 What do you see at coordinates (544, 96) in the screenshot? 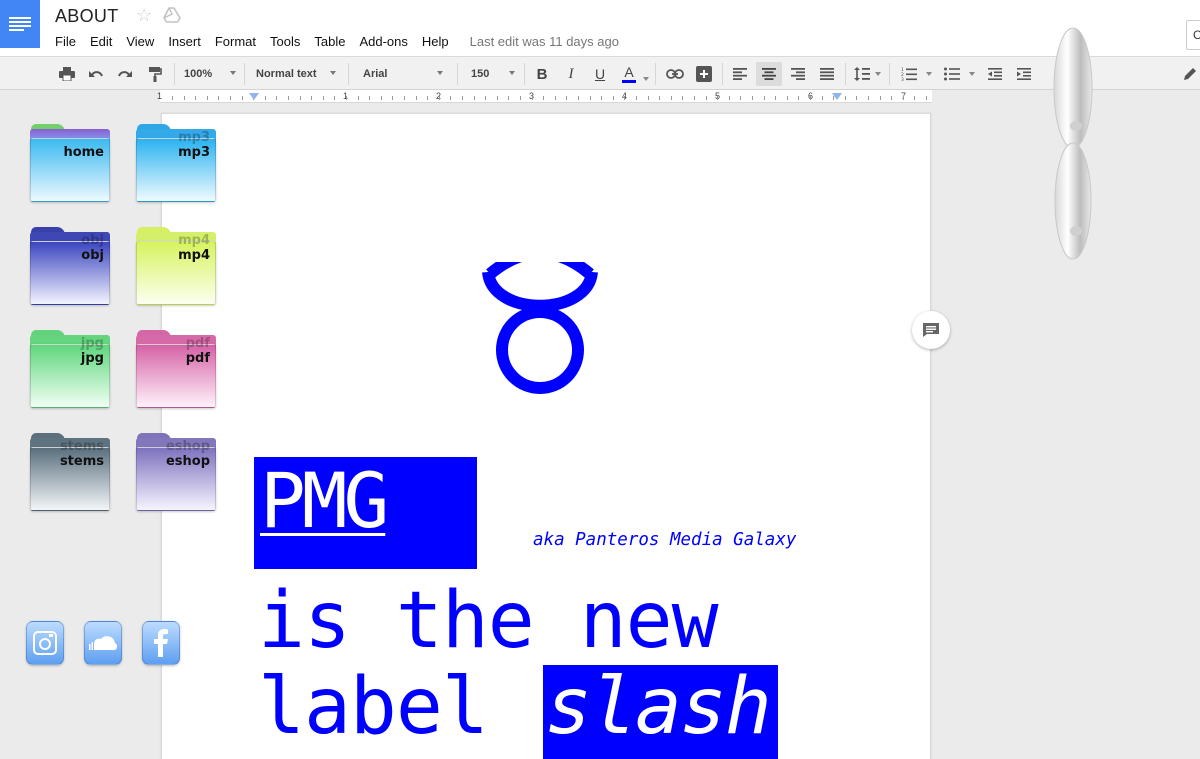
I see `ruler: 1 1 2 3 4 5 6 7` at bounding box center [544, 96].